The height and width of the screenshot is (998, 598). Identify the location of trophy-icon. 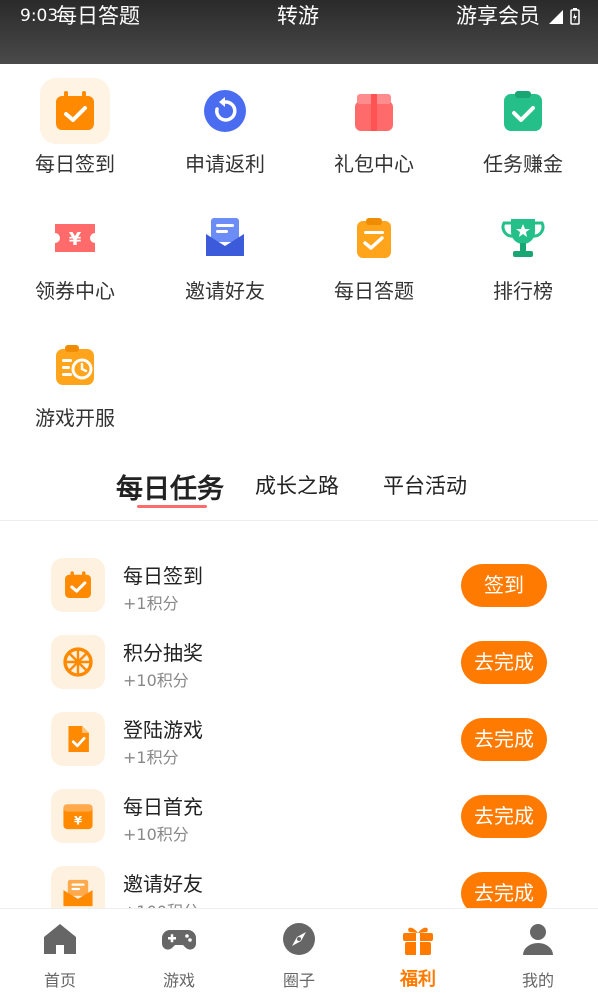
(523, 238).